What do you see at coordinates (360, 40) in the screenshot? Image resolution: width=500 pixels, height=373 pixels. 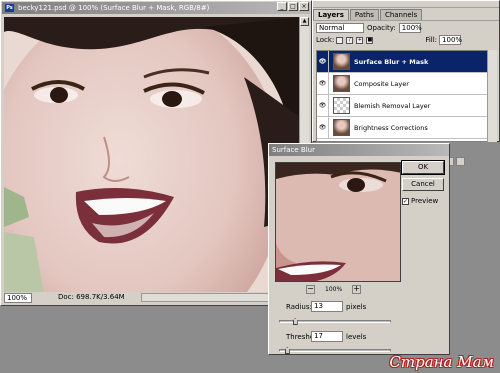 I see `lock-move-icon: +` at bounding box center [360, 40].